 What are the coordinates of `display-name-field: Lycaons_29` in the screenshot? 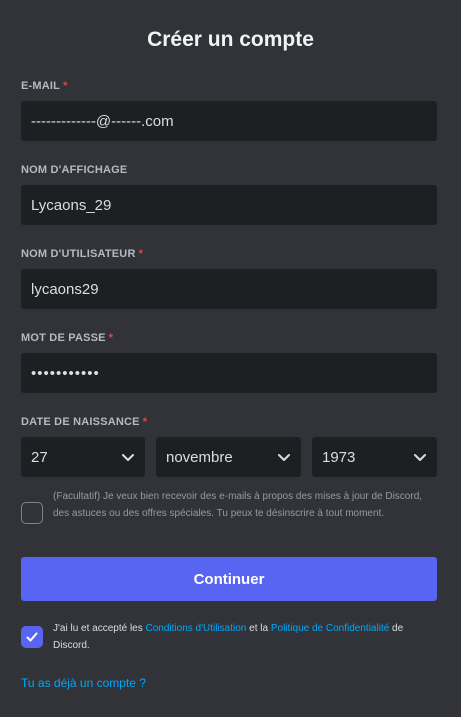 It's located at (229, 205).